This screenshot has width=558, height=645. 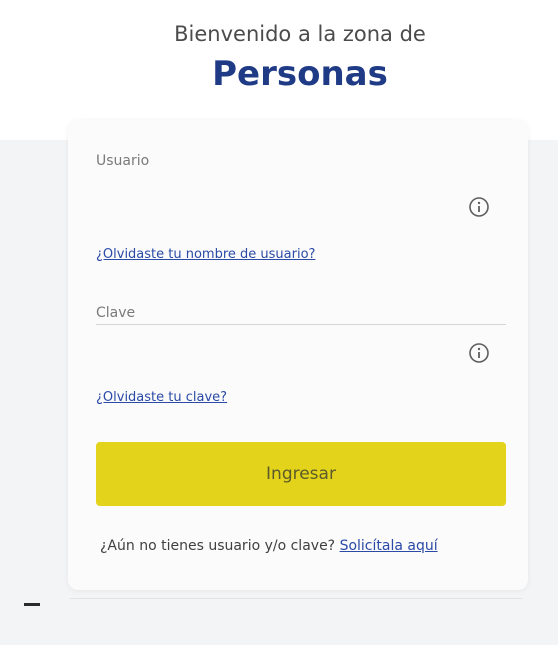 I want to click on password-input, so click(x=276, y=350).